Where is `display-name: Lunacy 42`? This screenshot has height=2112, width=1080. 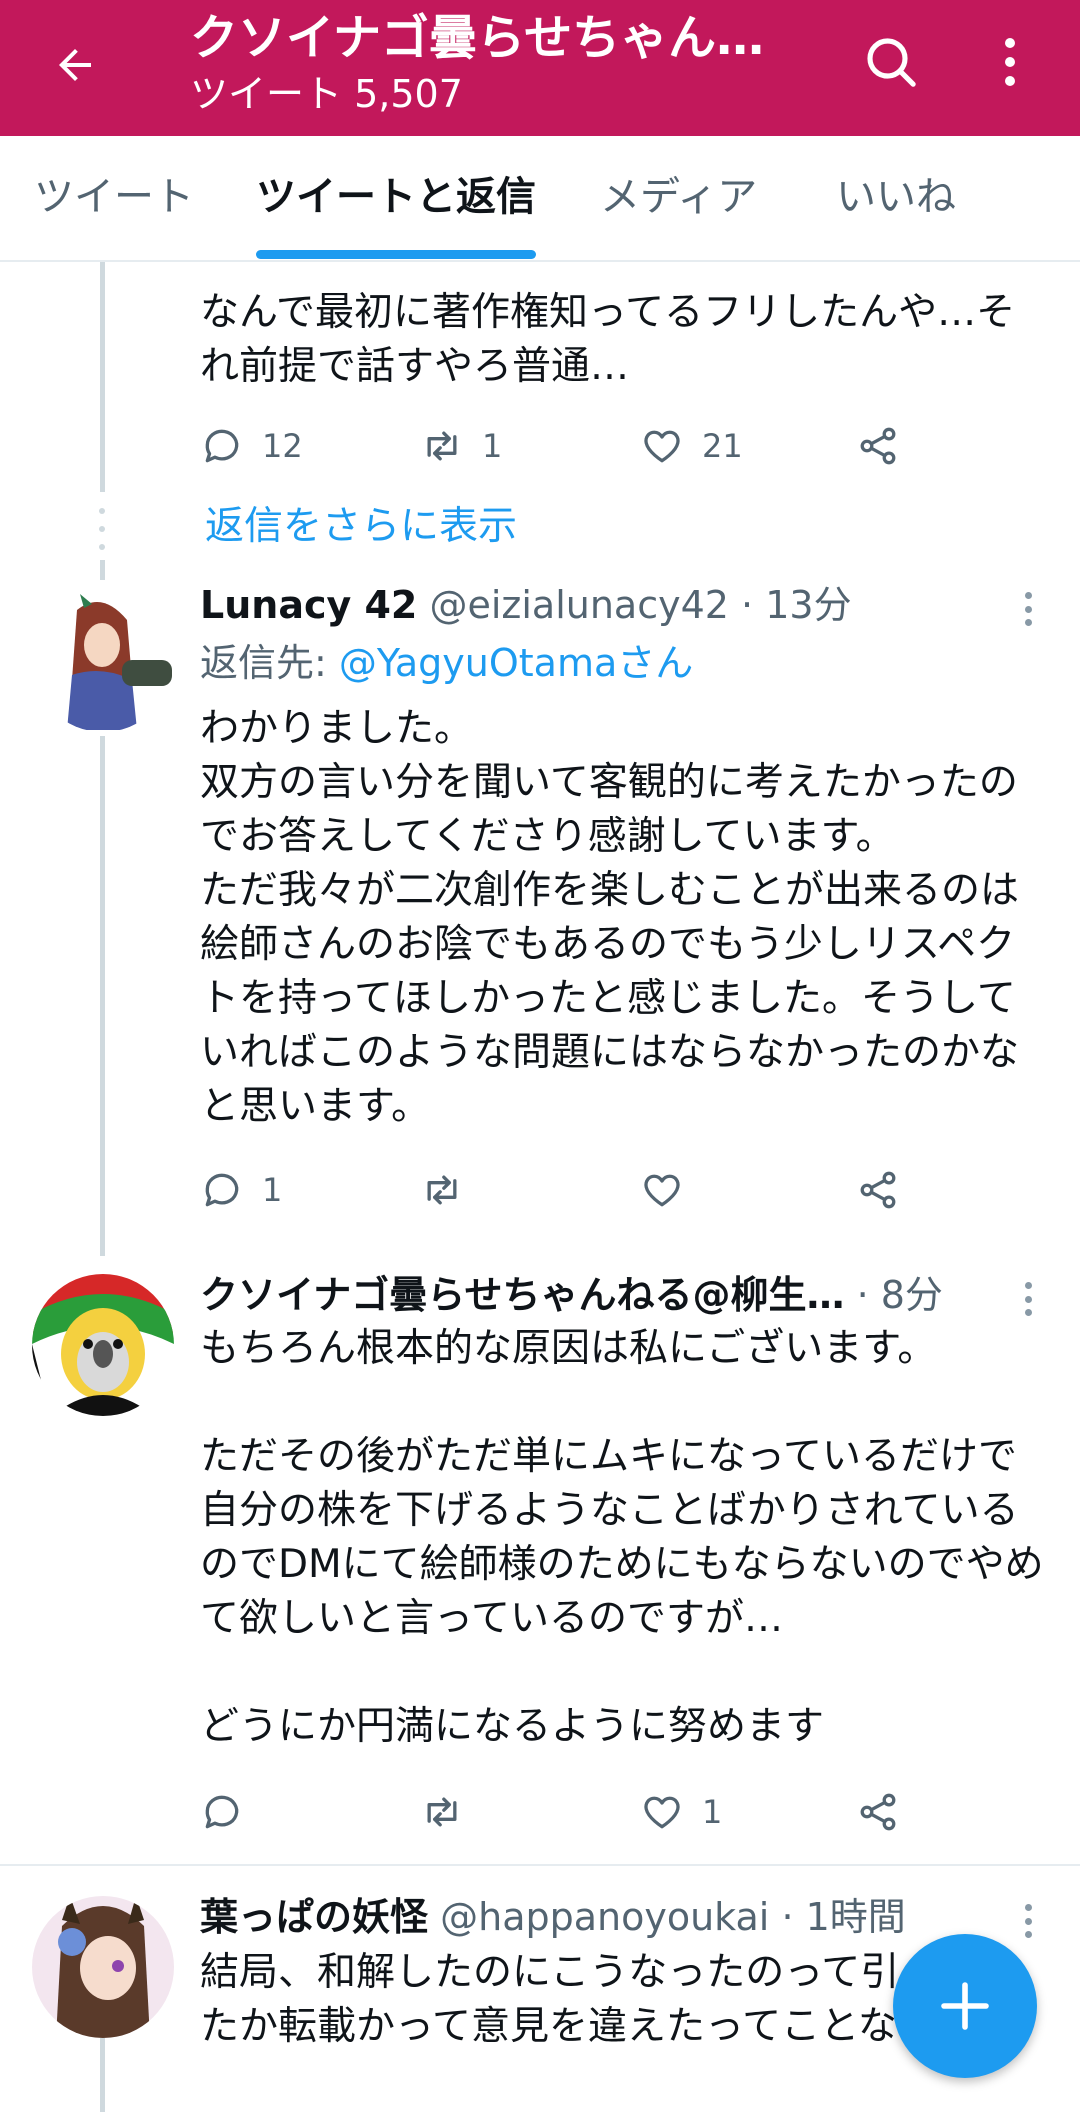 display-name: Lunacy 42 is located at coordinates (308, 605).